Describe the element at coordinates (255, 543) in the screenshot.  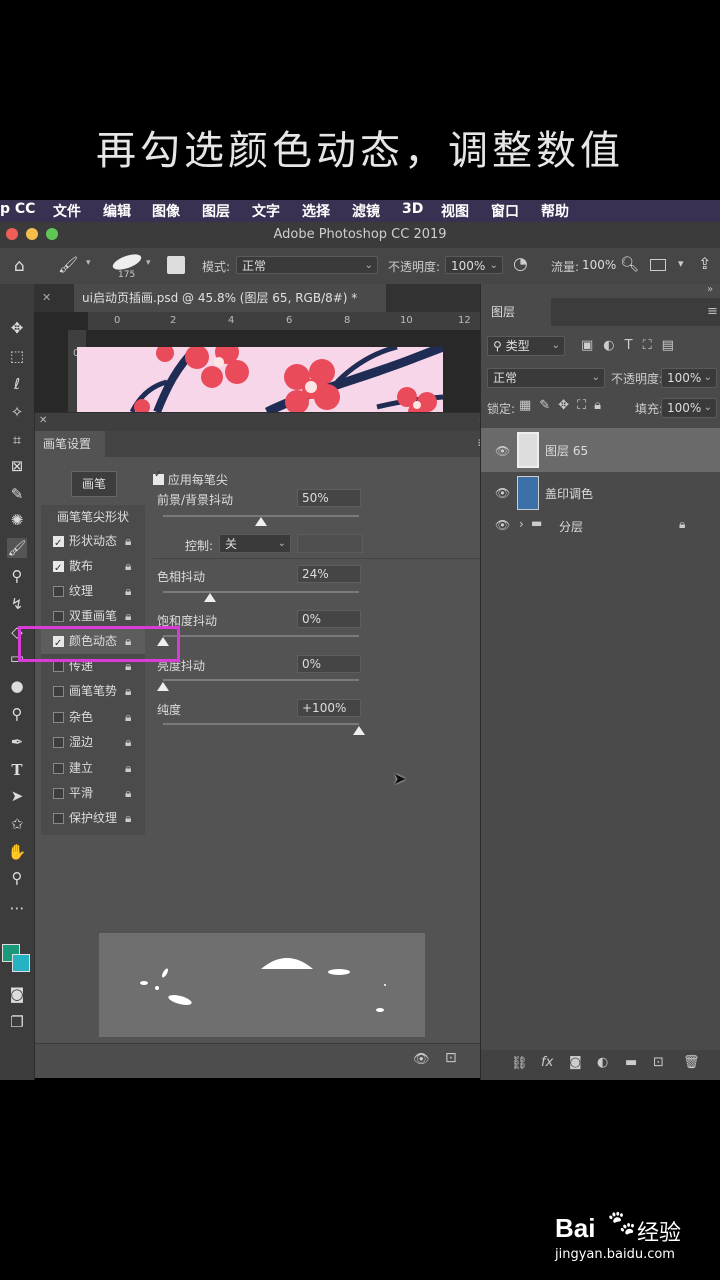
I see `control-select: 关 ⌄` at that location.